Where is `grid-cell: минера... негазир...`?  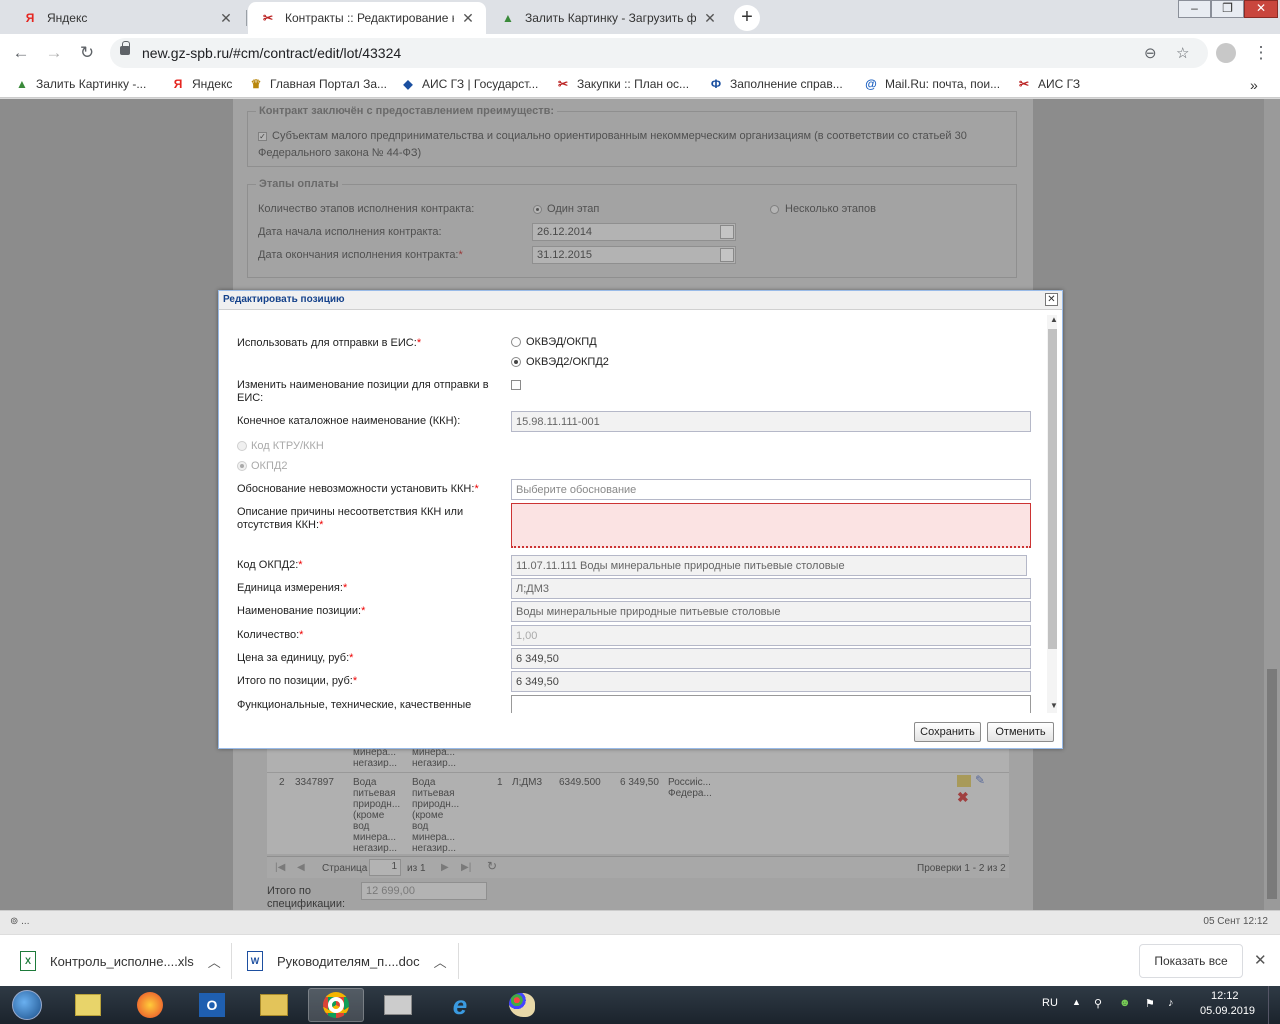
grid-cell: минера... негазир... is located at coordinates (375, 758).